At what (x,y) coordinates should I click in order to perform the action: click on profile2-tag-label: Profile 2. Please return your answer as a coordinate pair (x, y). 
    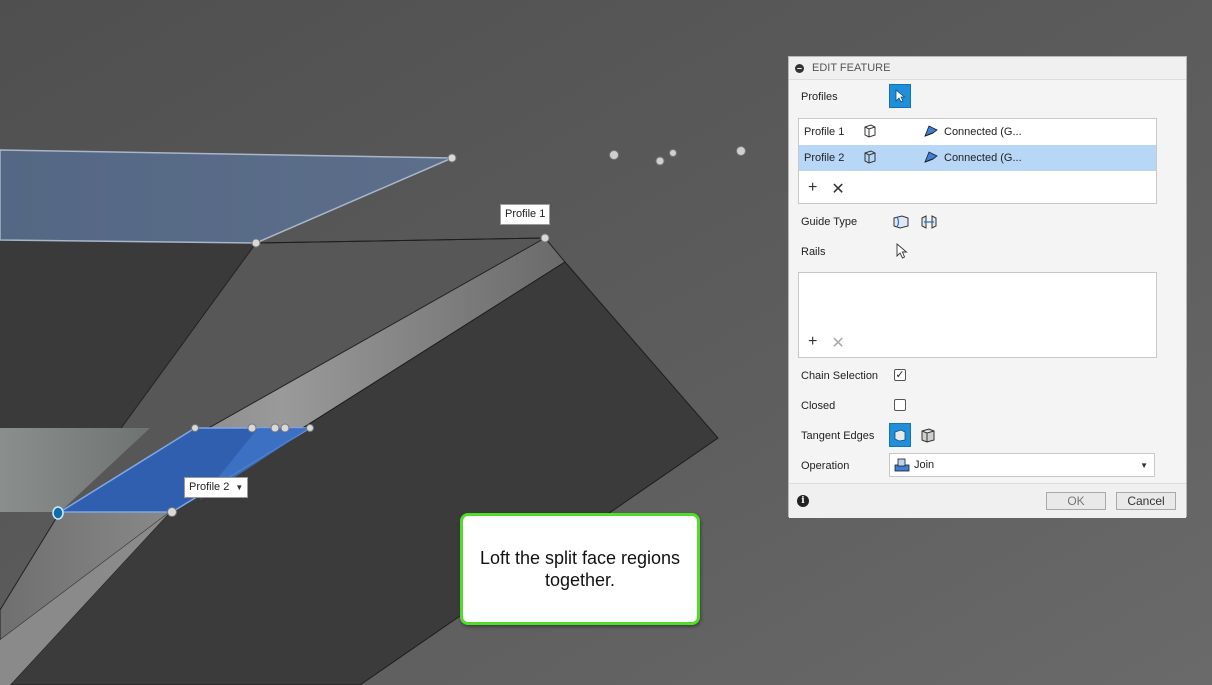
    Looking at the image, I should click on (209, 487).